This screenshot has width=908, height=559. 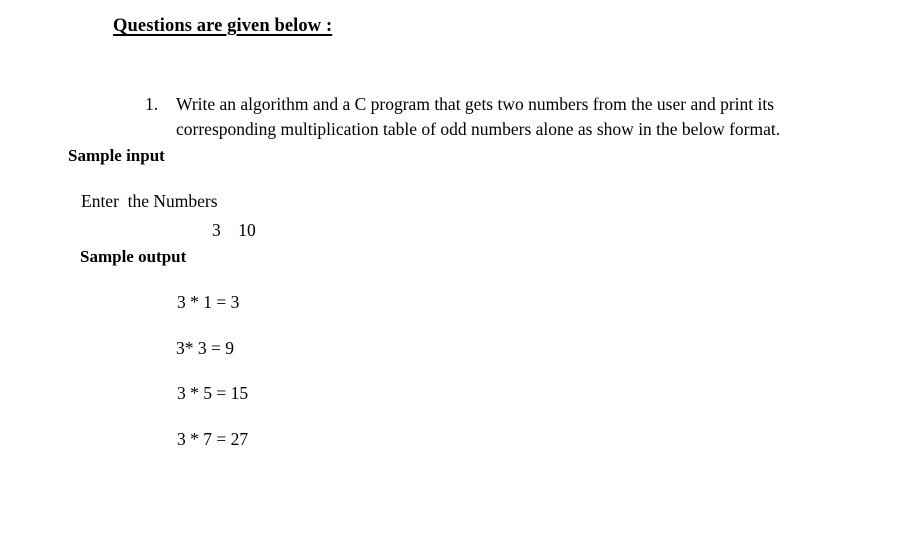 What do you see at coordinates (234, 230) in the screenshot?
I see `sample-input-values: 3 10` at bounding box center [234, 230].